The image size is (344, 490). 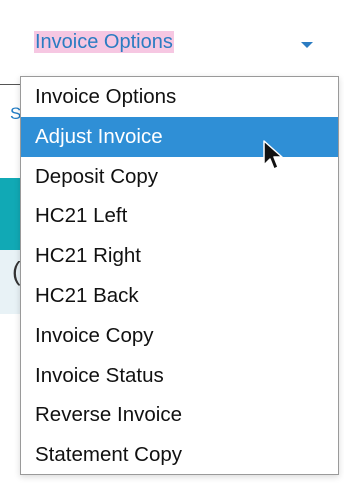 What do you see at coordinates (307, 45) in the screenshot?
I see `chevron-down-icon` at bounding box center [307, 45].